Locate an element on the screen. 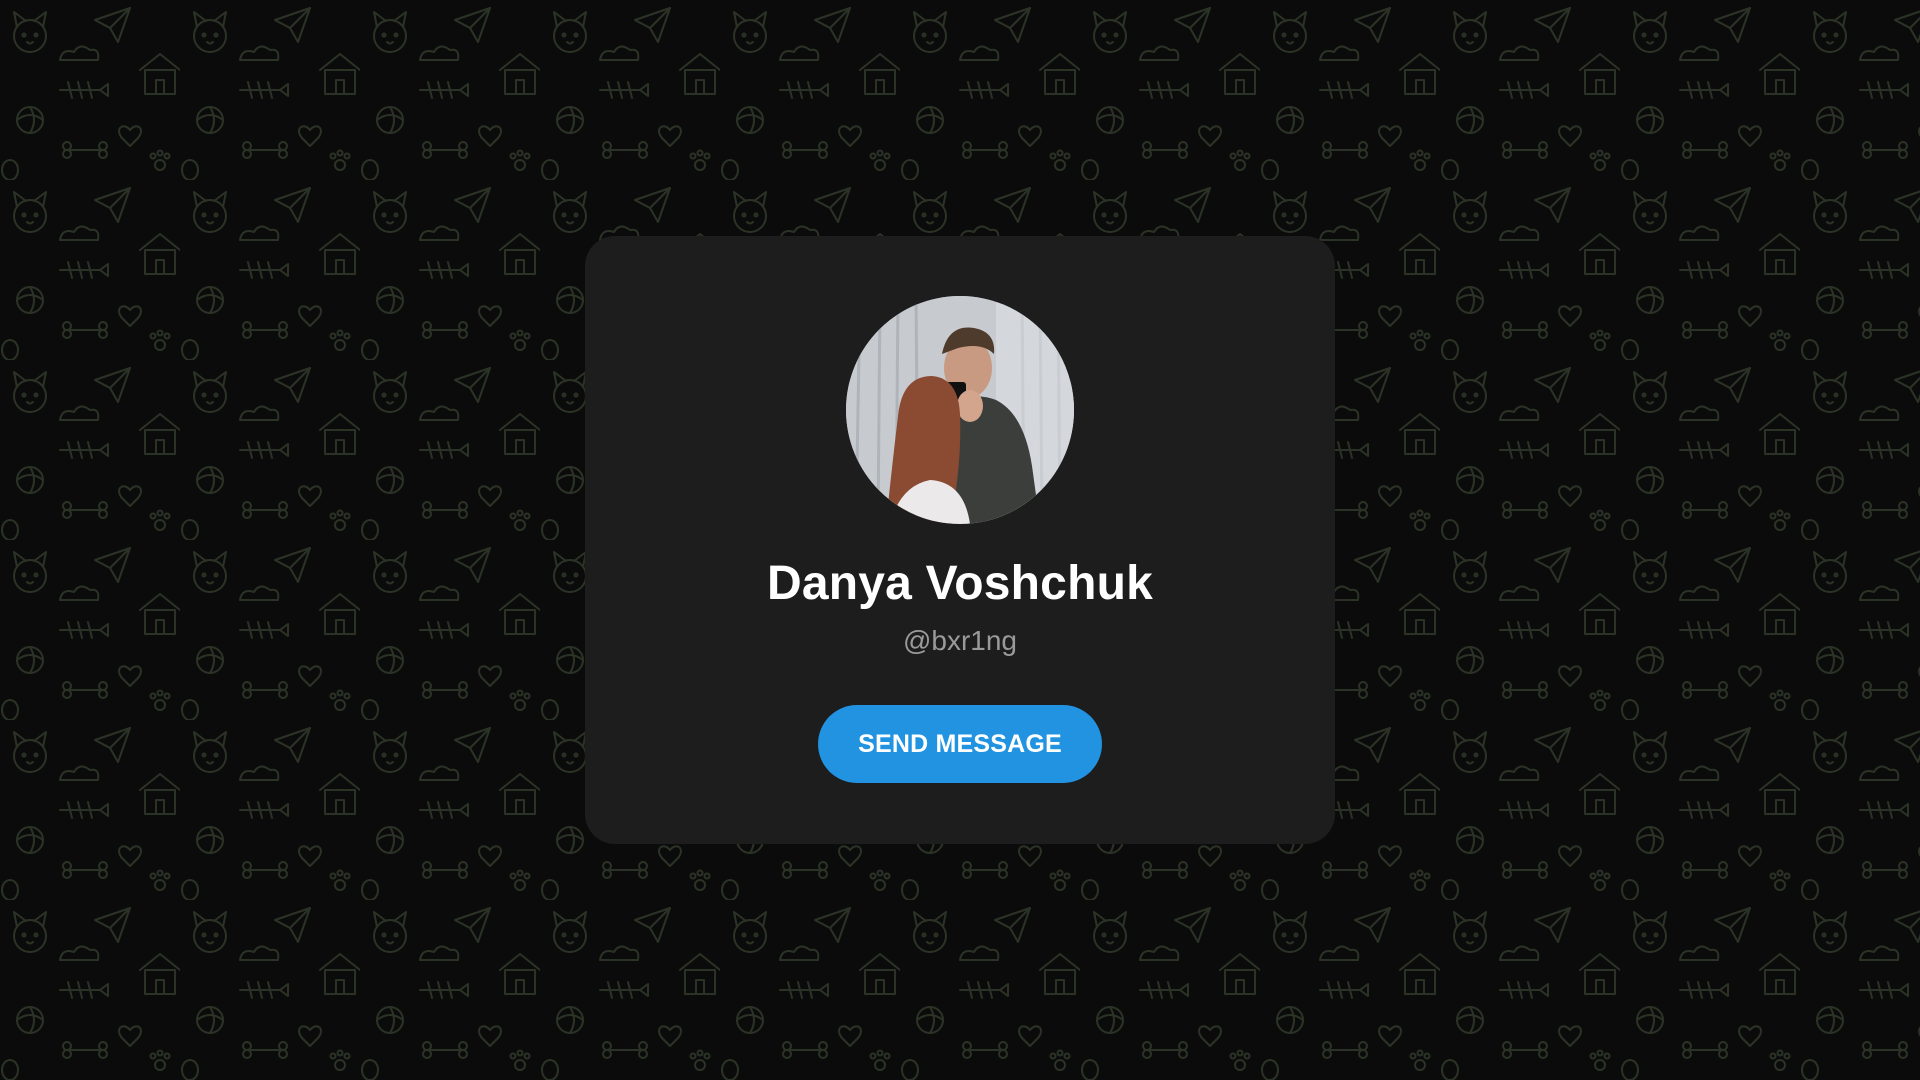  send-message-button: SEND MESSAGE is located at coordinates (960, 744).